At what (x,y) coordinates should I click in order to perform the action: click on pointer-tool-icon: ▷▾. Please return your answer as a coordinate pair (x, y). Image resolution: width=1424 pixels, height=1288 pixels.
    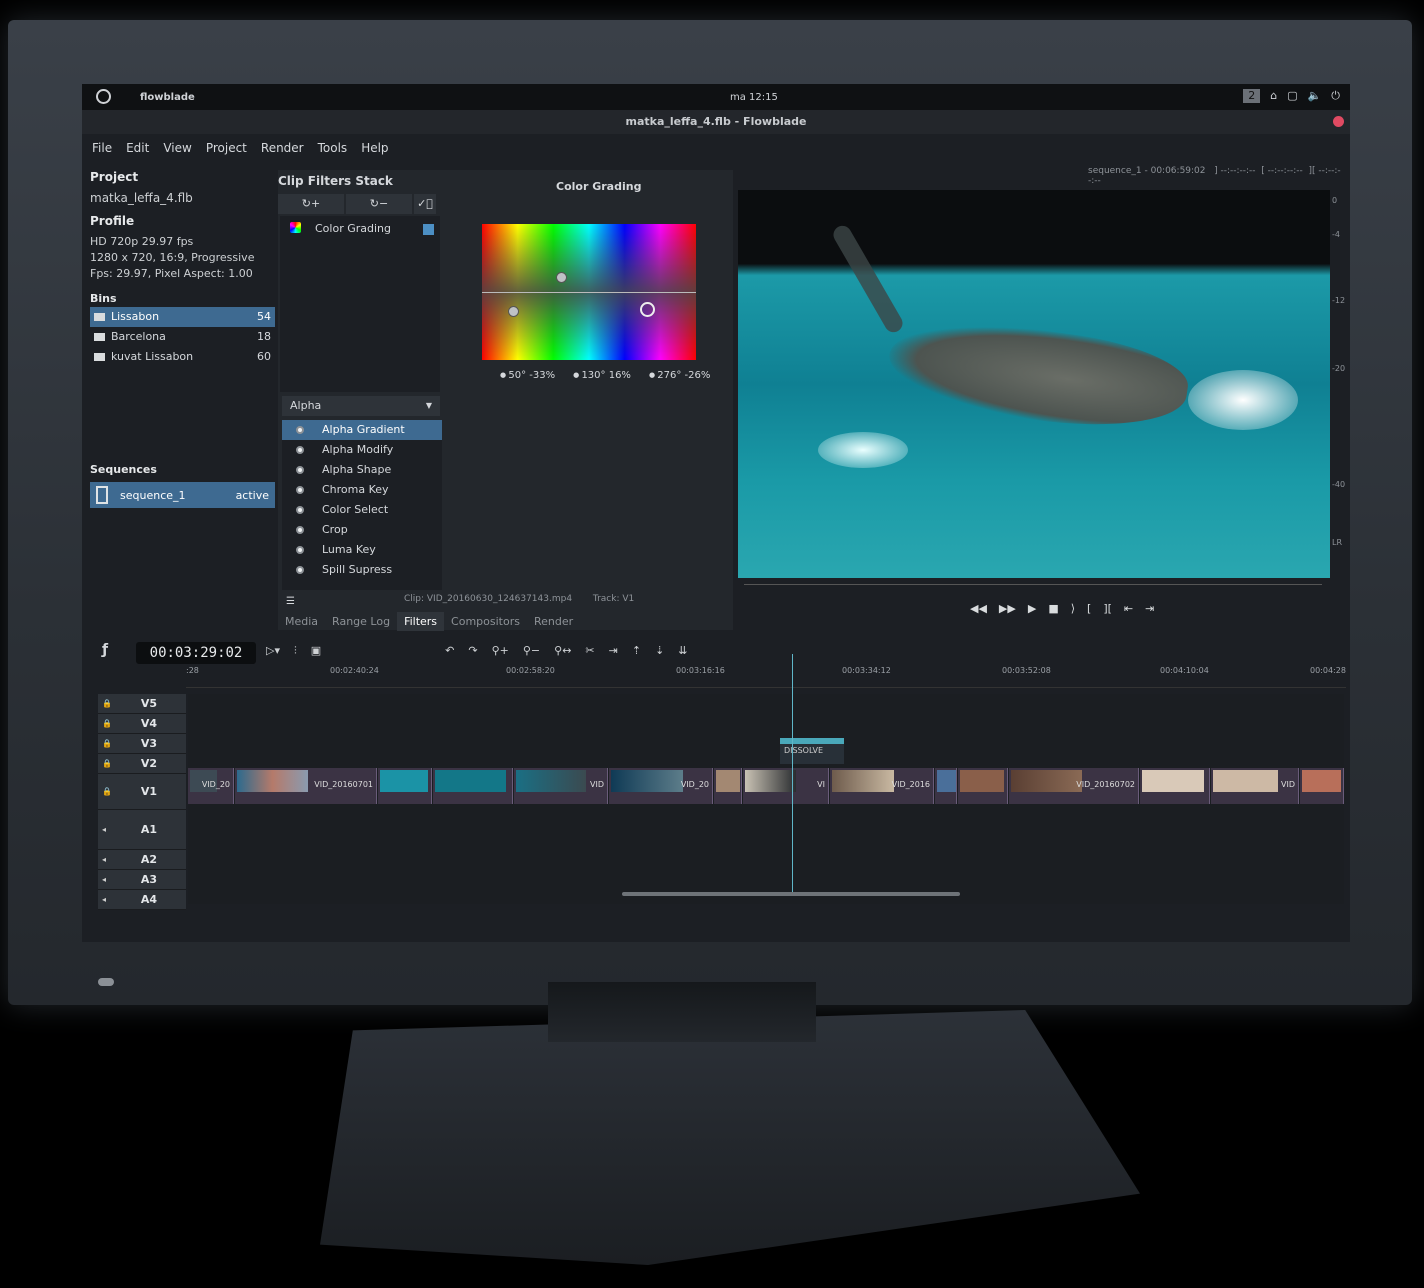
    Looking at the image, I should click on (273, 651).